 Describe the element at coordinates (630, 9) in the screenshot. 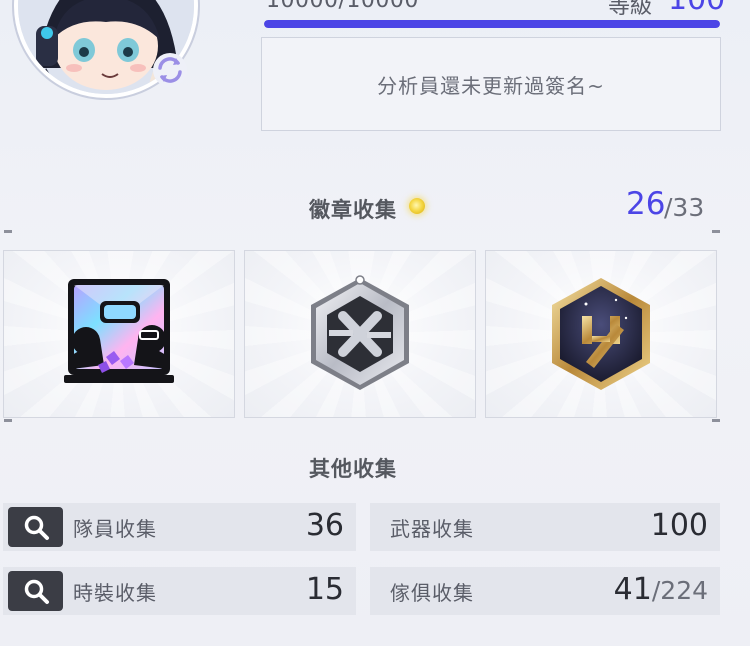

I see `level-label: 等級` at that location.